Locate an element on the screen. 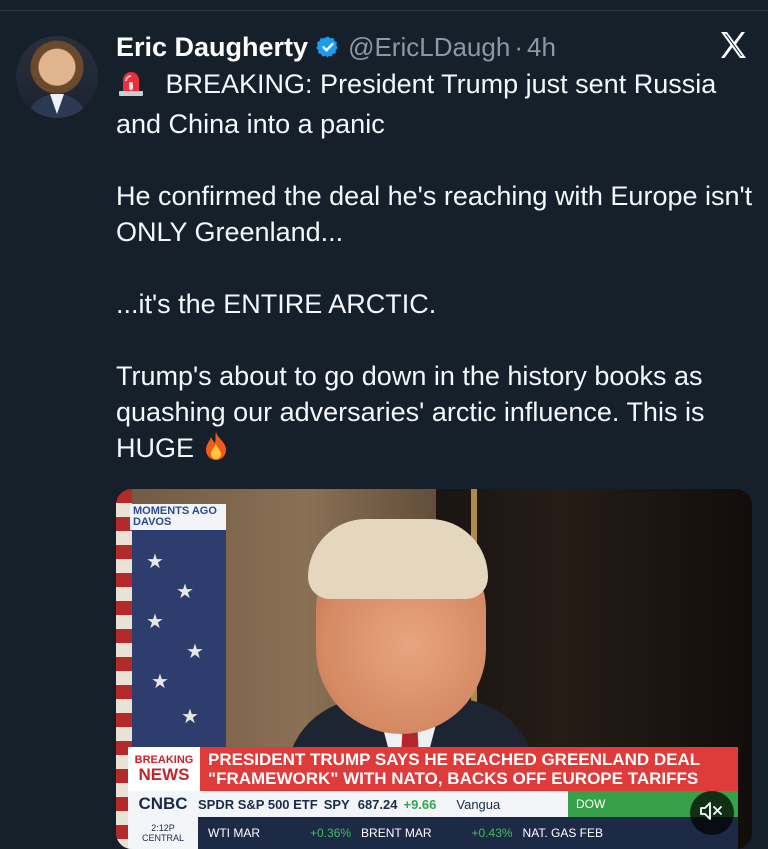  natgas-label: NAT. GAS FEB is located at coordinates (563, 833).